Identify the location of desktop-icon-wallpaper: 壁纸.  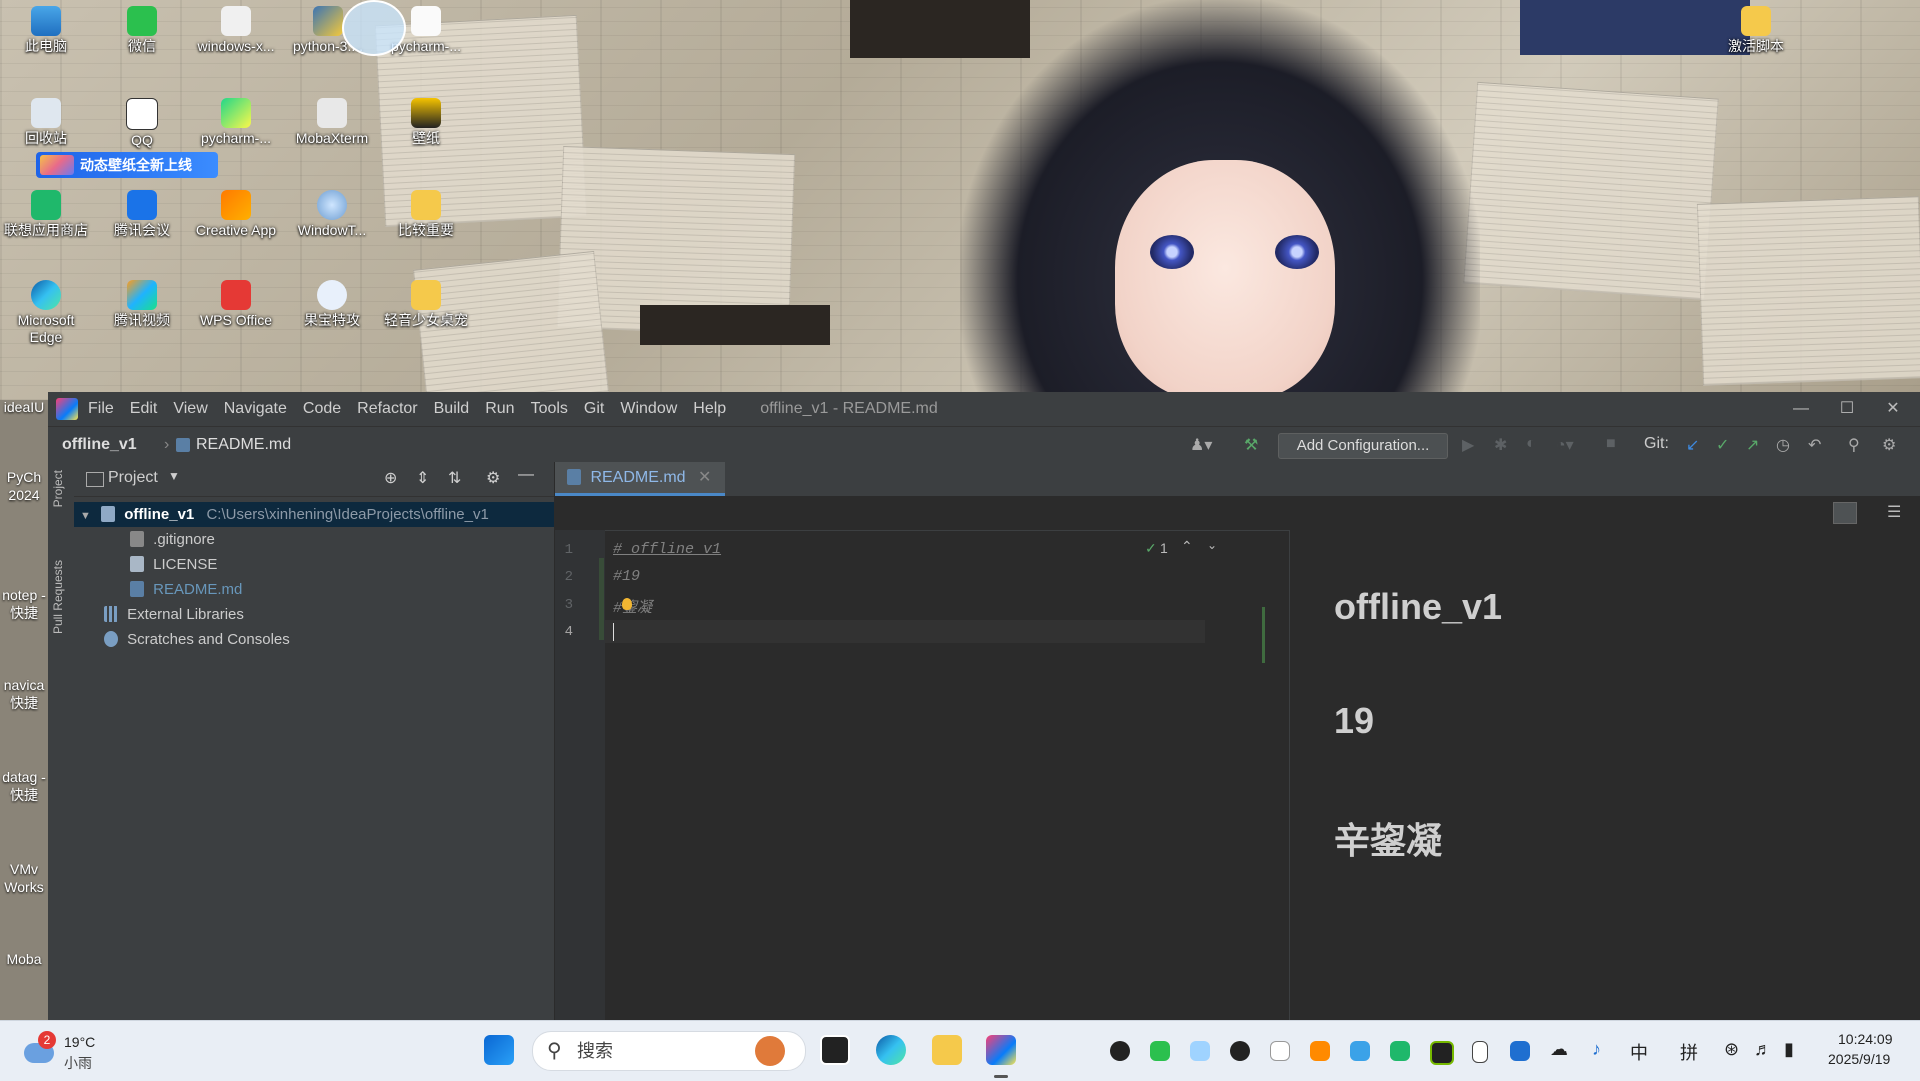
(426, 122).